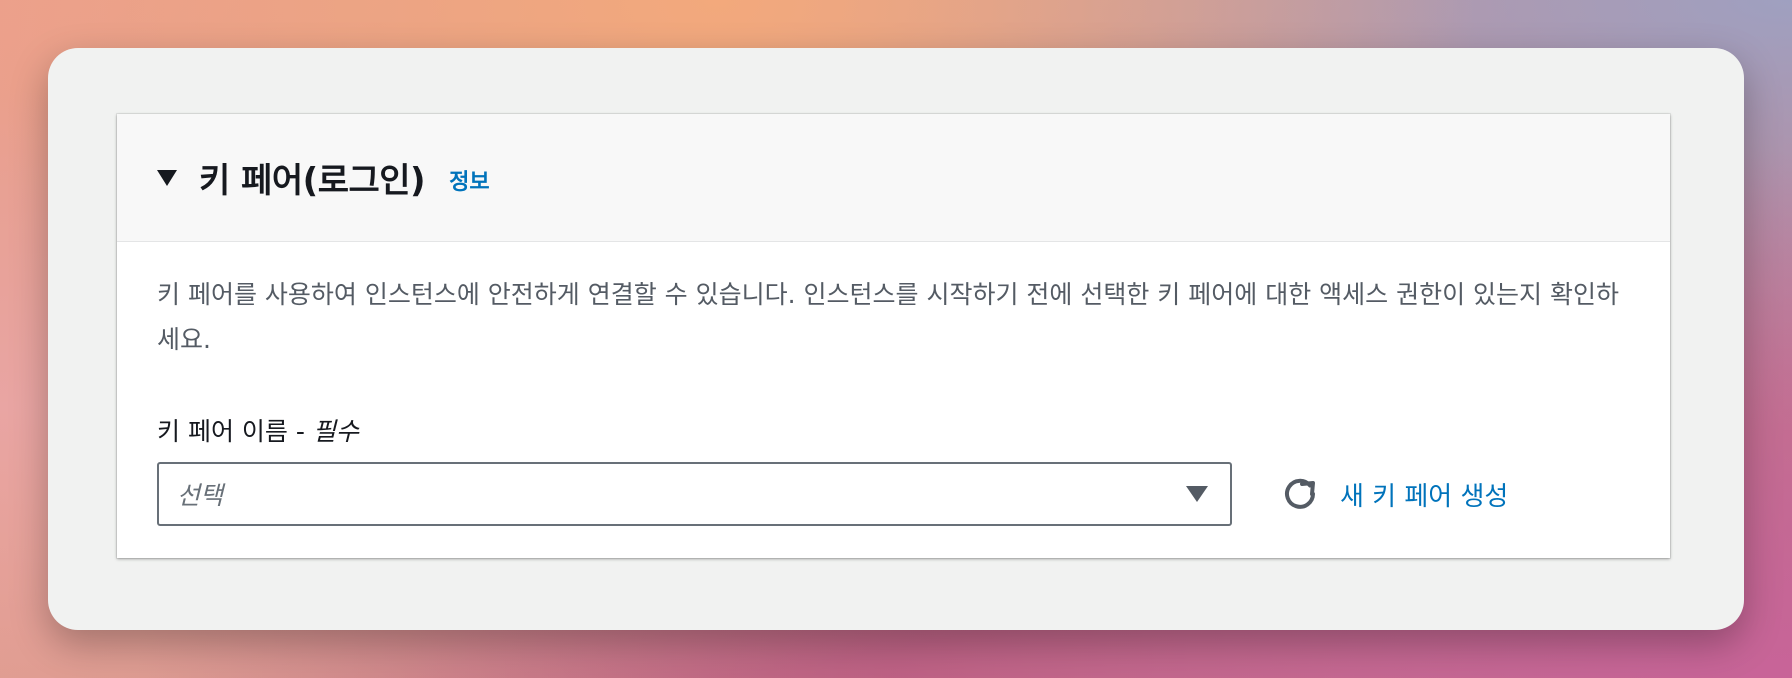  Describe the element at coordinates (1197, 494) in the screenshot. I see `dropdown-caret-icon` at that location.